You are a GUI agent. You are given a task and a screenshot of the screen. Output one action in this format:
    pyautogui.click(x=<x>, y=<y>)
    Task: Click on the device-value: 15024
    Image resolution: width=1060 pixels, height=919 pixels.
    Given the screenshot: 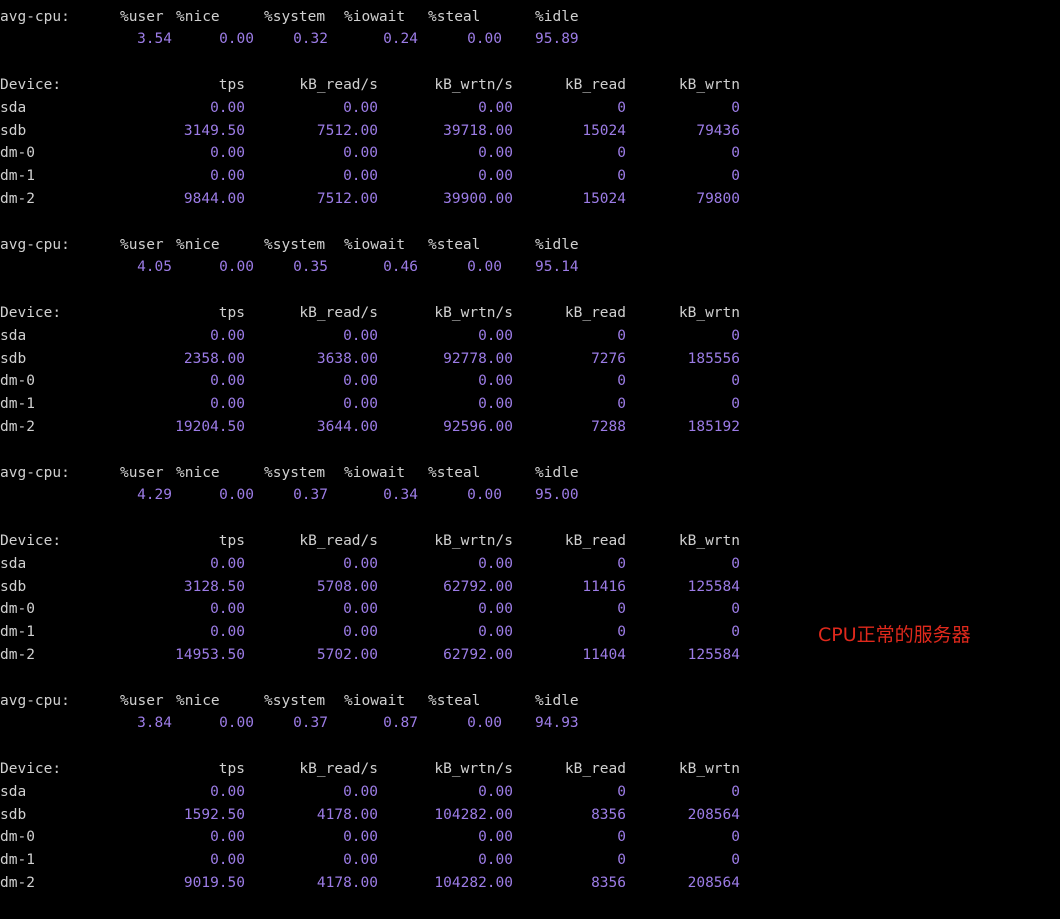 What is the action you would take?
    pyautogui.click(x=604, y=130)
    